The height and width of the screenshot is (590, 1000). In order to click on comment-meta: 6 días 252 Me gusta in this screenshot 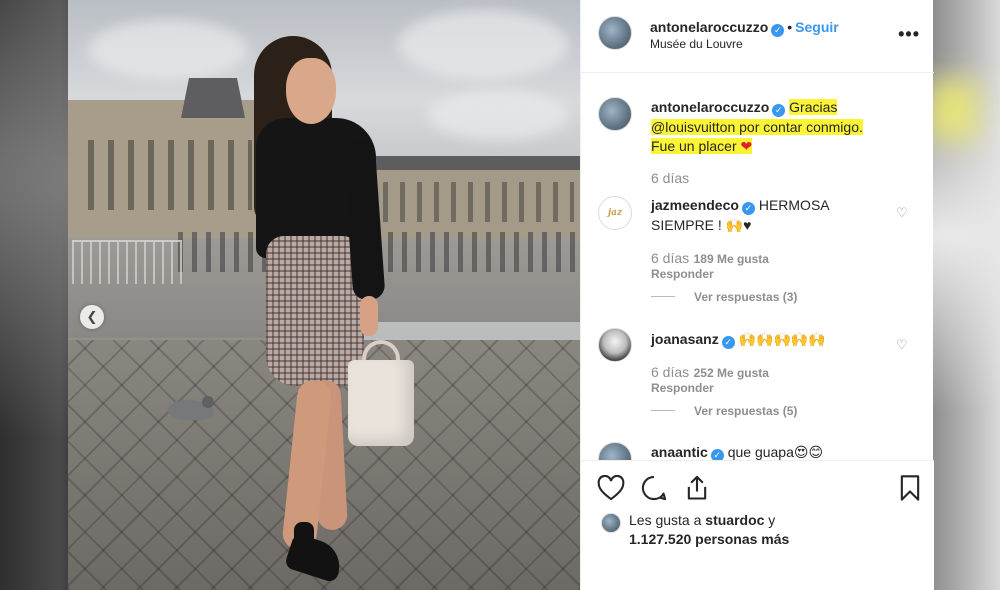, I will do `click(710, 373)`.